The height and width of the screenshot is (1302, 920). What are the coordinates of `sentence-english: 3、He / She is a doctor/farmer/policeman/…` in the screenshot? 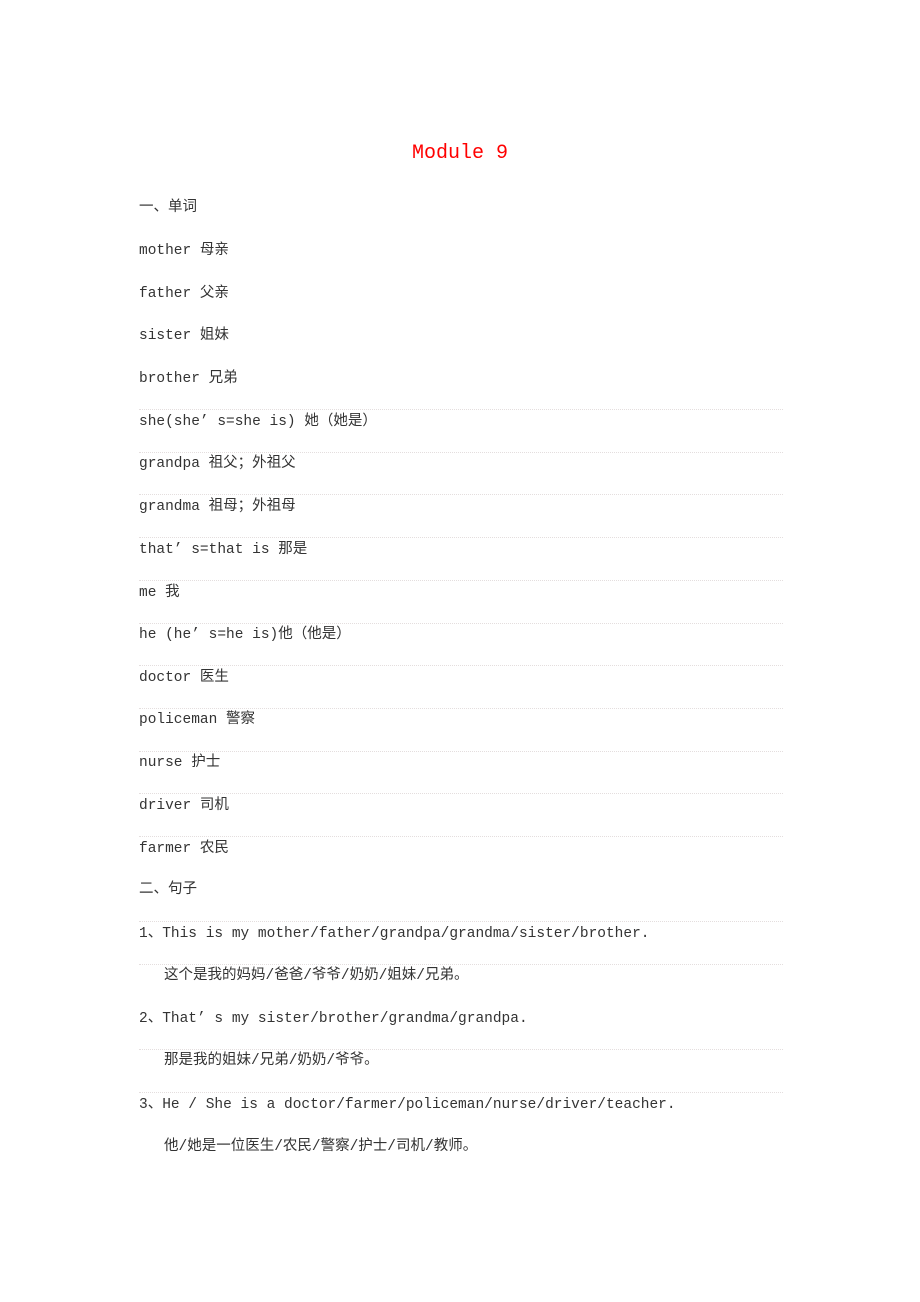 It's located at (407, 1105).